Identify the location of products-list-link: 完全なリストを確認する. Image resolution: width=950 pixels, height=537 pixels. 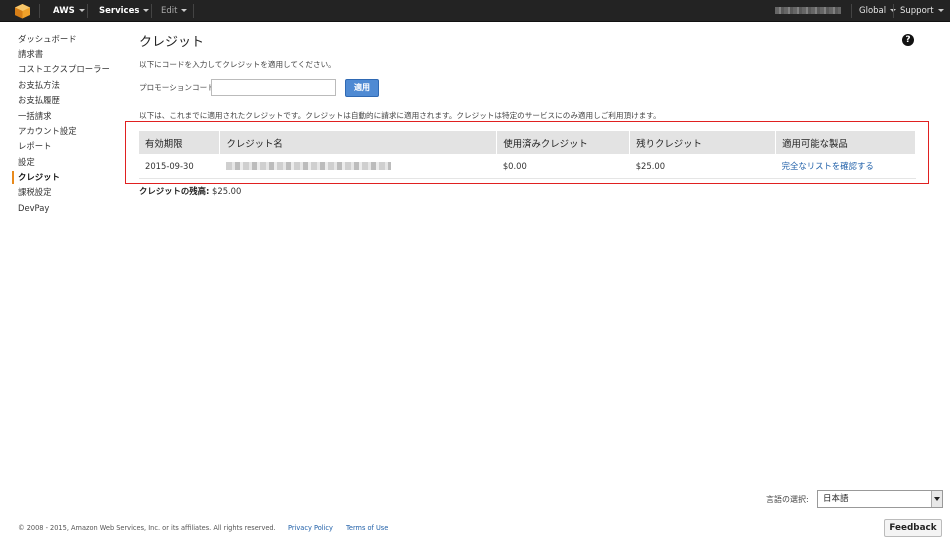
(828, 166).